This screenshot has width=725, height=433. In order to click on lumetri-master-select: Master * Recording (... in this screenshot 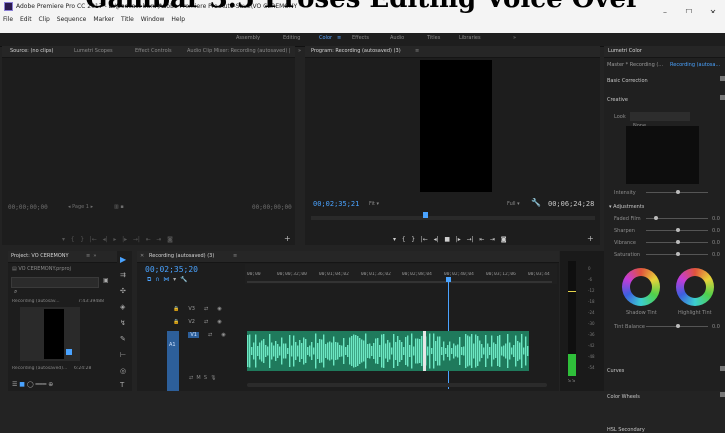, I will do `click(635, 65)`.